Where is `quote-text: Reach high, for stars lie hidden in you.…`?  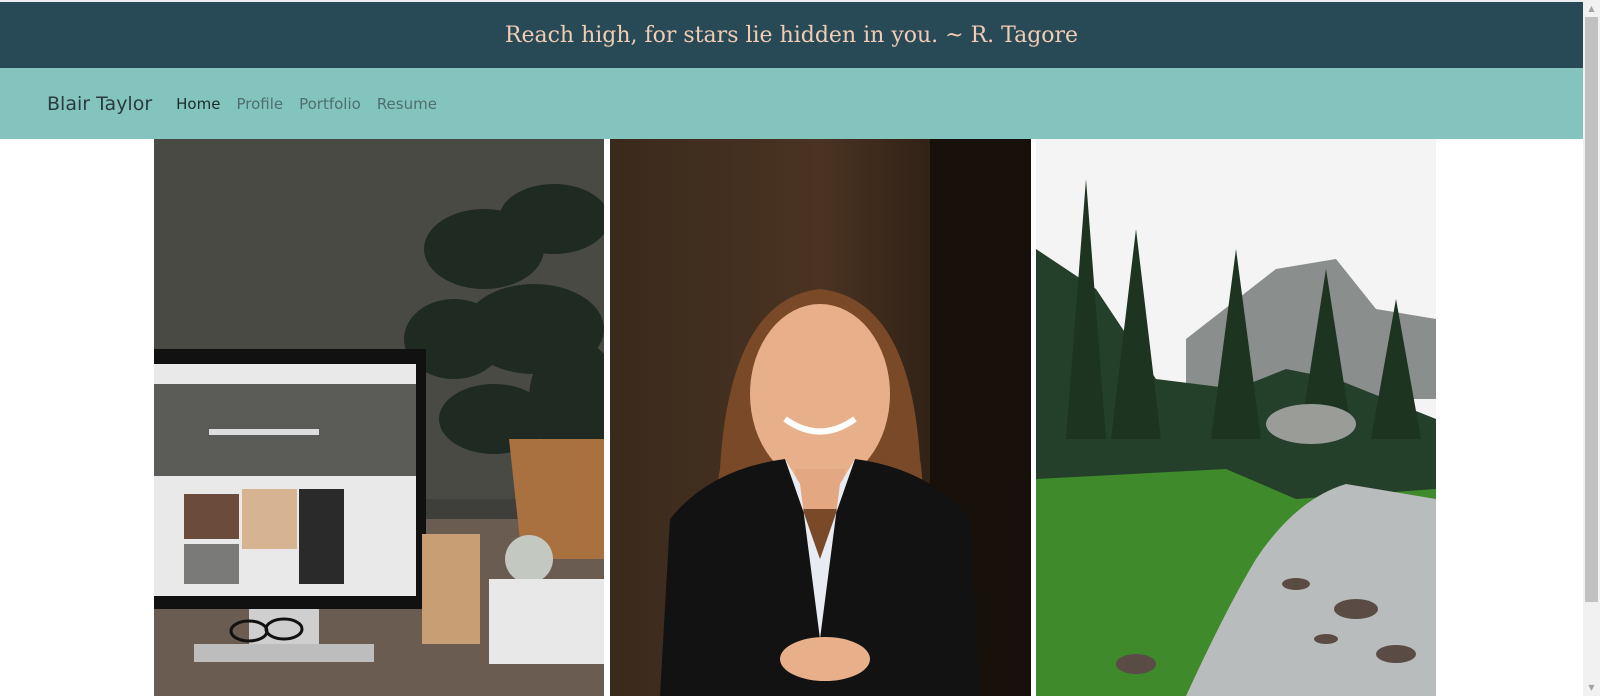
quote-text: Reach high, for stars lie hidden in you.… is located at coordinates (791, 35).